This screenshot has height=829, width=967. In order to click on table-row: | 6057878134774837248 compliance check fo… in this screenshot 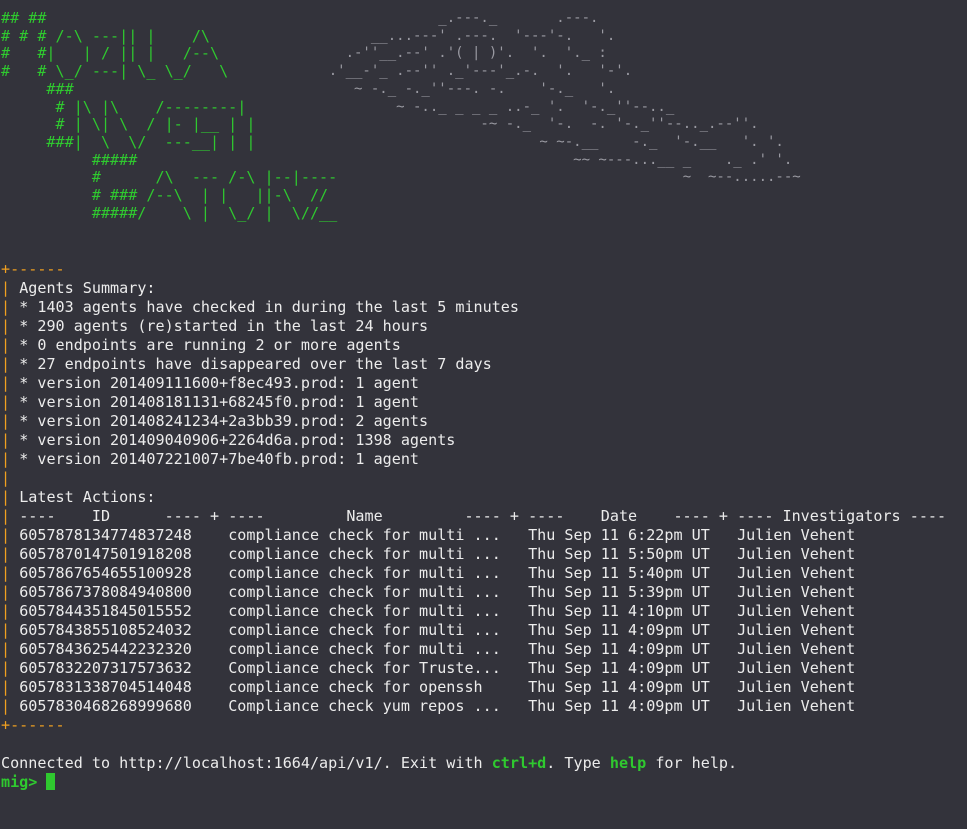, I will do `click(428, 535)`.